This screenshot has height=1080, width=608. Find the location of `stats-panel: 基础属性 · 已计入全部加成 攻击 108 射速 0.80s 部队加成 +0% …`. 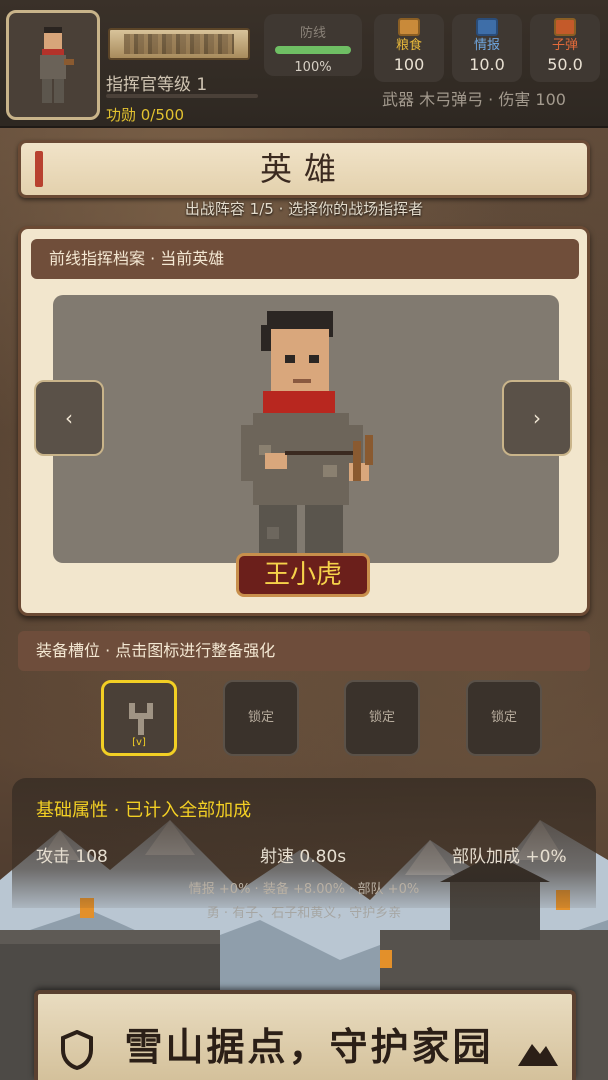

stats-panel: 基础属性 · 已计入全部加成 攻击 108 射速 0.80s 部队加成 +0% … is located at coordinates (304, 849).